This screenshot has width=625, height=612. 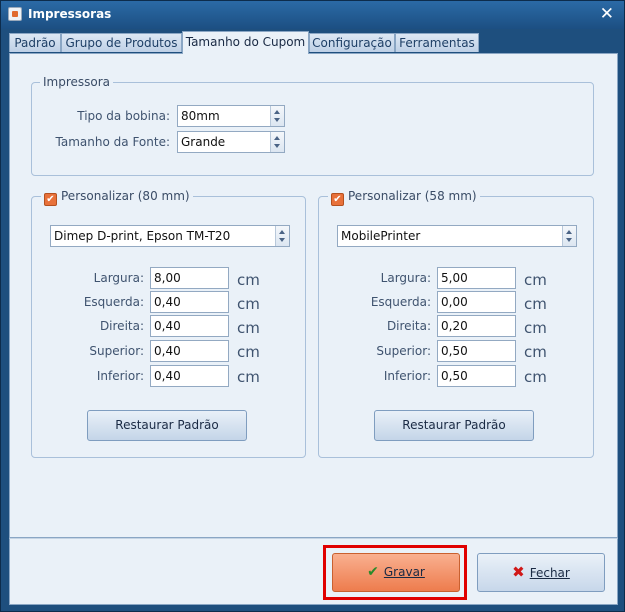 What do you see at coordinates (189, 376) in the screenshot?
I see `inferior-80-input: 0,40` at bounding box center [189, 376].